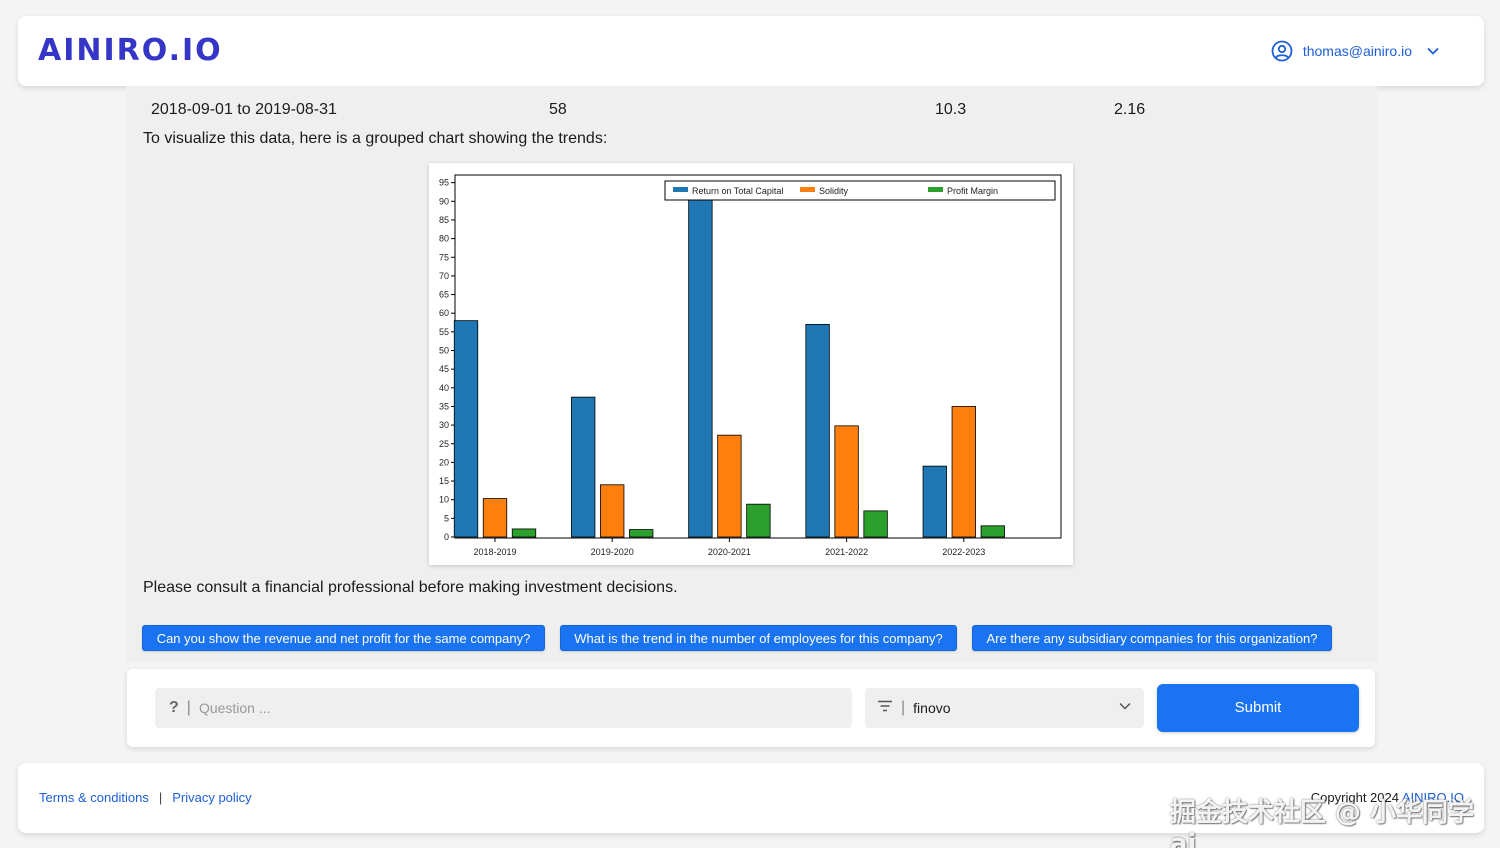 This screenshot has height=848, width=1500. What do you see at coordinates (444, 369) in the screenshot?
I see `y-tick-label: 45` at bounding box center [444, 369].